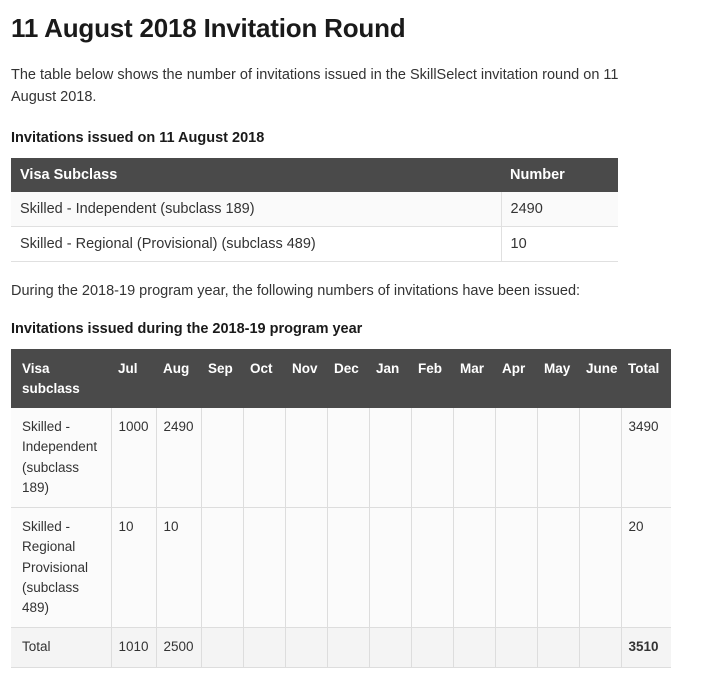  Describe the element at coordinates (558, 647) in the screenshot. I see `cell-total-may` at that location.